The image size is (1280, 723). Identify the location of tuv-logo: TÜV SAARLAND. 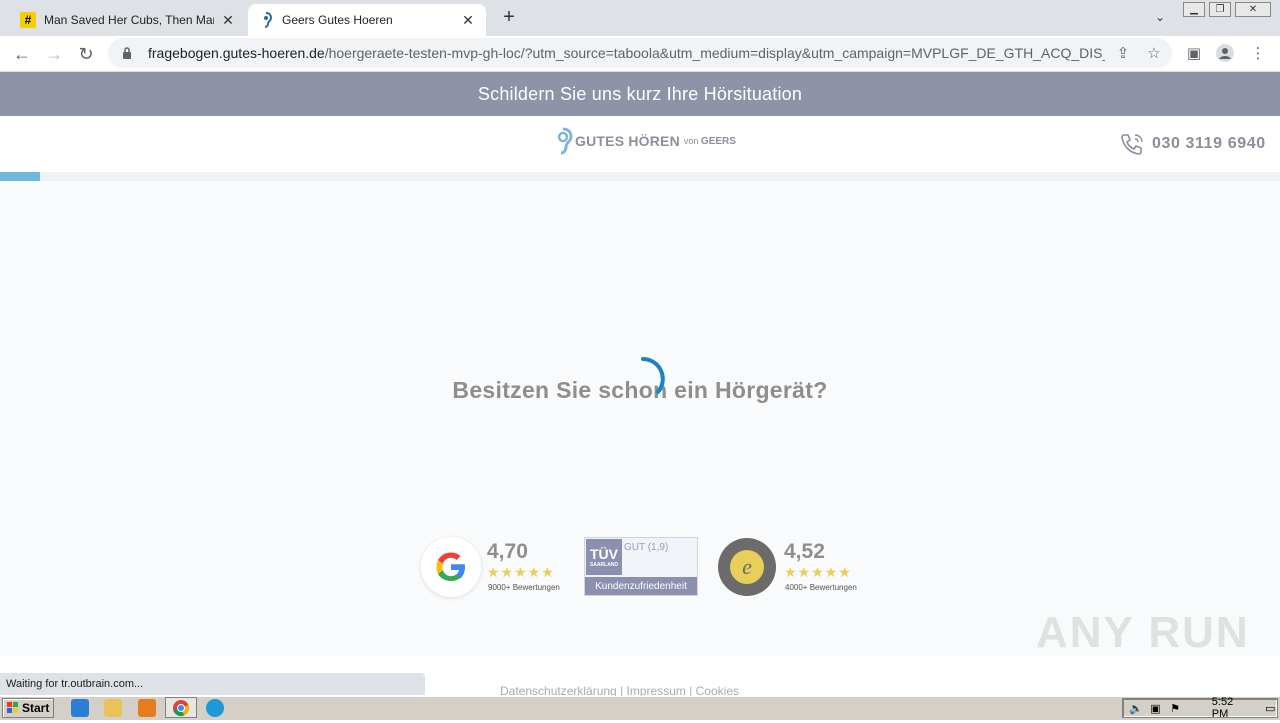
(604, 557).